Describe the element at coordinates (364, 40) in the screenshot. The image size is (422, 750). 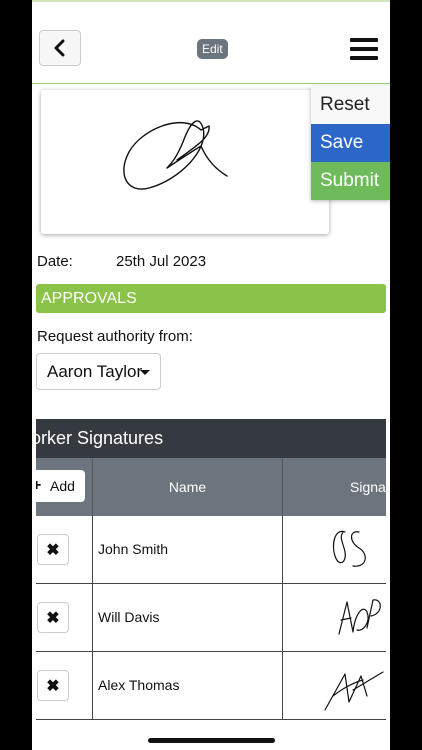
I see `hamburger-icon` at that location.